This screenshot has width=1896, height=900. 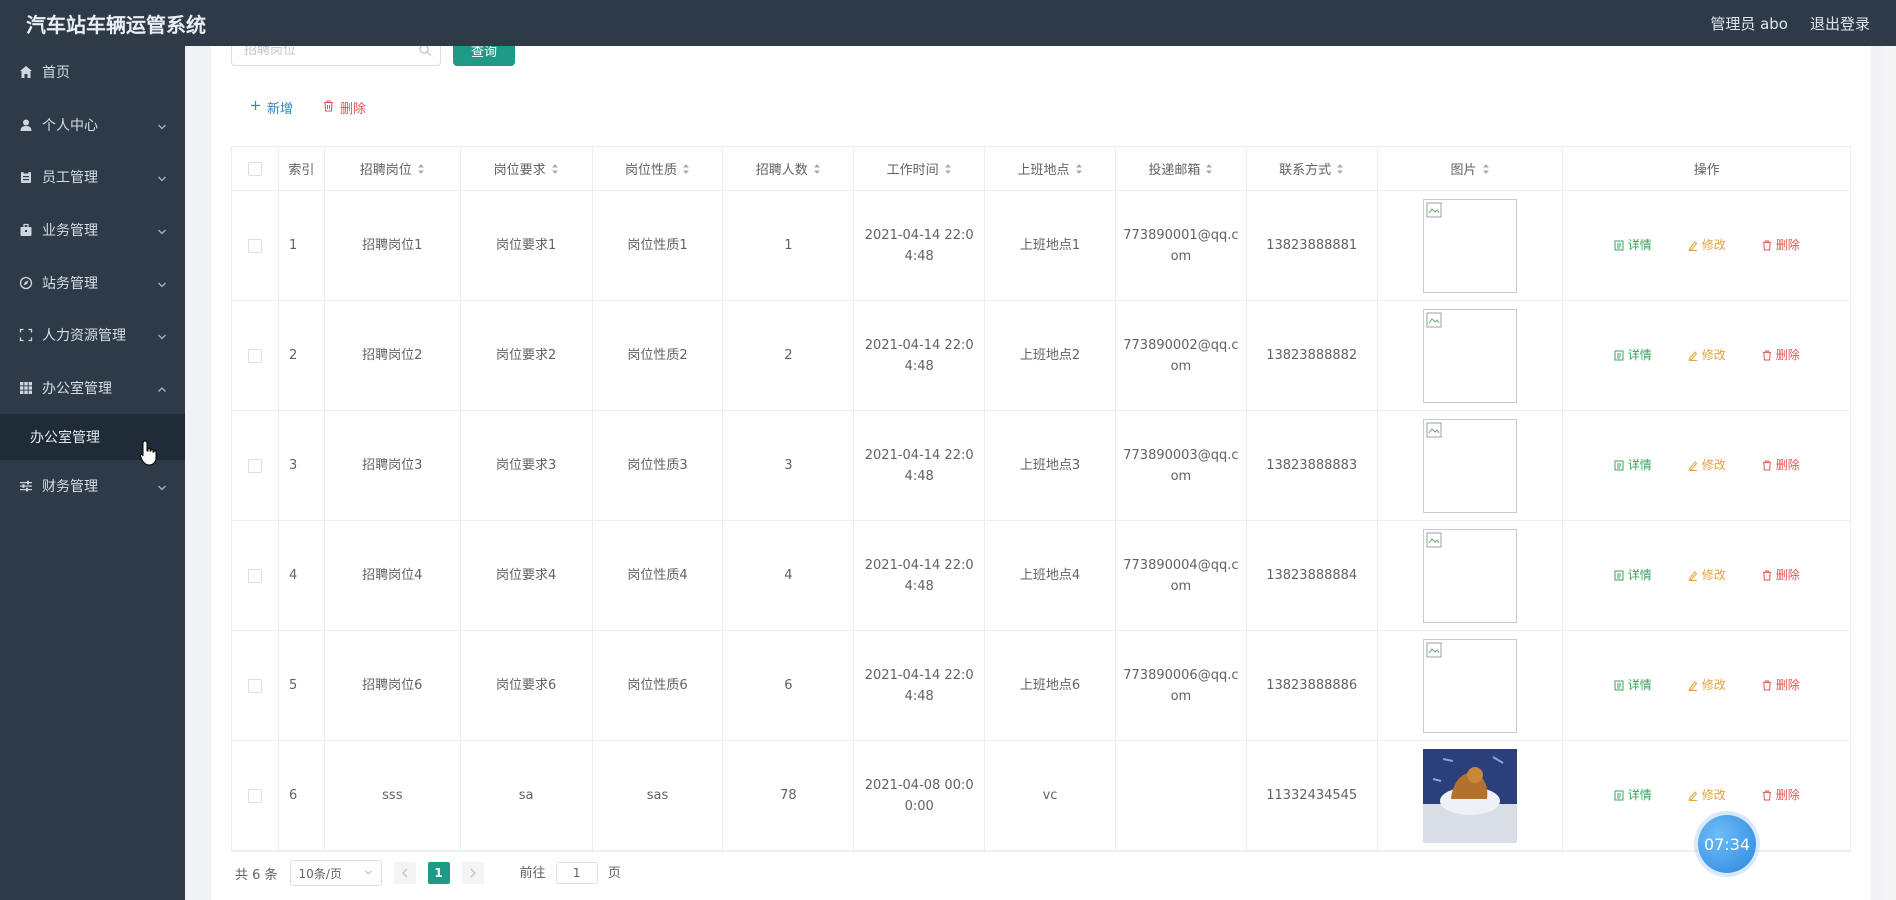 What do you see at coordinates (1312, 795) in the screenshot?
I see `cell-phone: 11332434545` at bounding box center [1312, 795].